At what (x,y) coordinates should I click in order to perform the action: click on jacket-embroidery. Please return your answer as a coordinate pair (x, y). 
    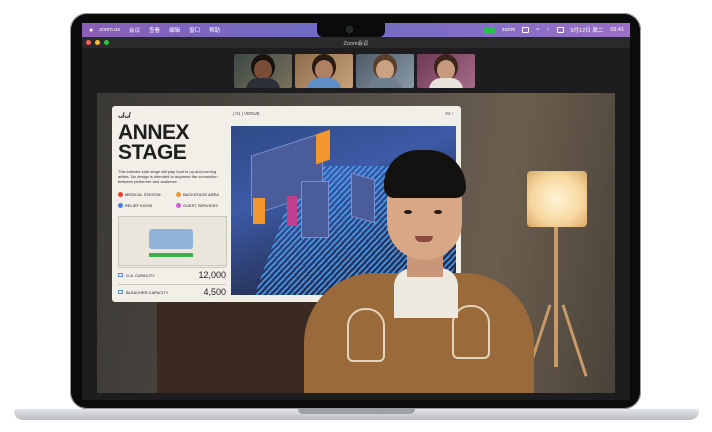
    Looking at the image, I should click on (366, 335).